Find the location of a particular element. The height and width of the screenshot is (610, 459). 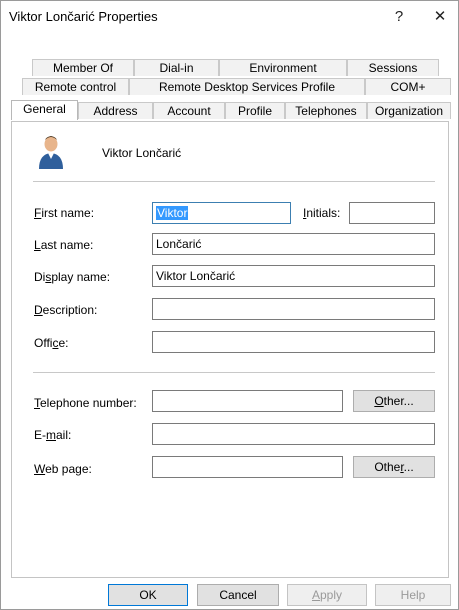

tab-general: General is located at coordinates (44, 110).